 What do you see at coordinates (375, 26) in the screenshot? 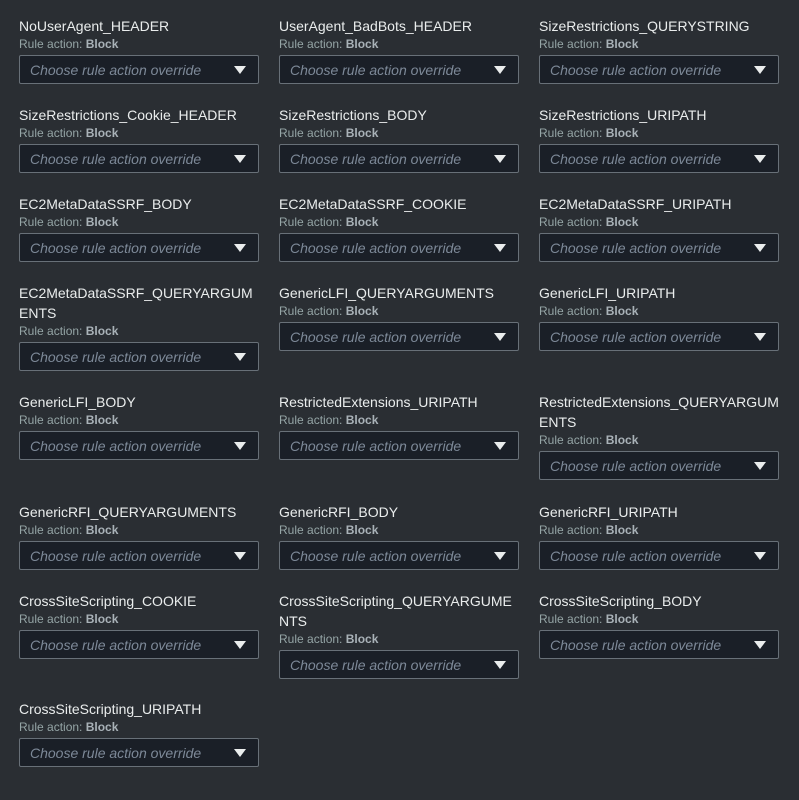
I see `rule-name: UserAgent_BadBots_HEADER` at bounding box center [375, 26].